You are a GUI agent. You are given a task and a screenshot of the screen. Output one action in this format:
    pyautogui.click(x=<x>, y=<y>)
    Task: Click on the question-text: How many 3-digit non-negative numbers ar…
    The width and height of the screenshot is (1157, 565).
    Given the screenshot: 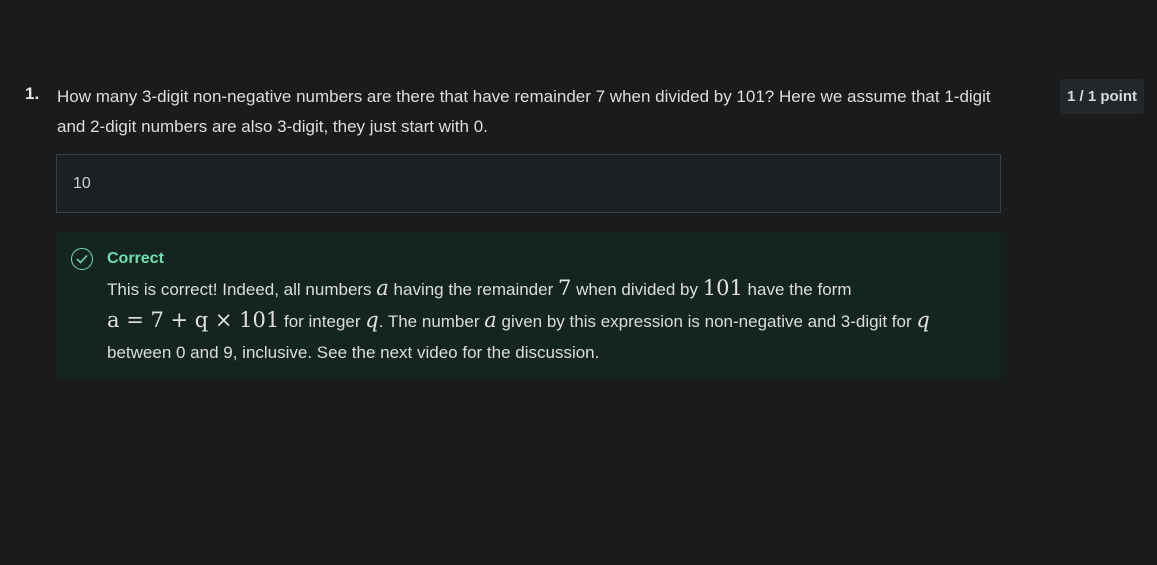 What is the action you would take?
    pyautogui.click(x=524, y=111)
    